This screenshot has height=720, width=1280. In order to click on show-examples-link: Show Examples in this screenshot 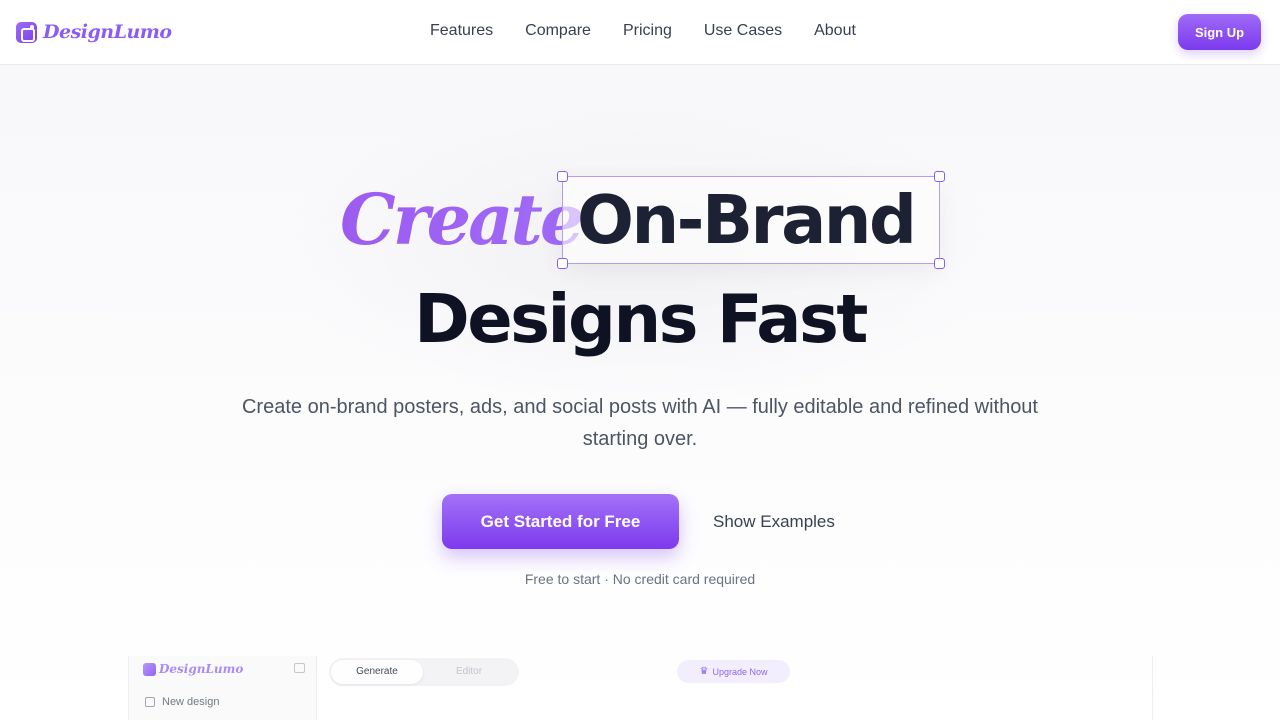, I will do `click(774, 522)`.